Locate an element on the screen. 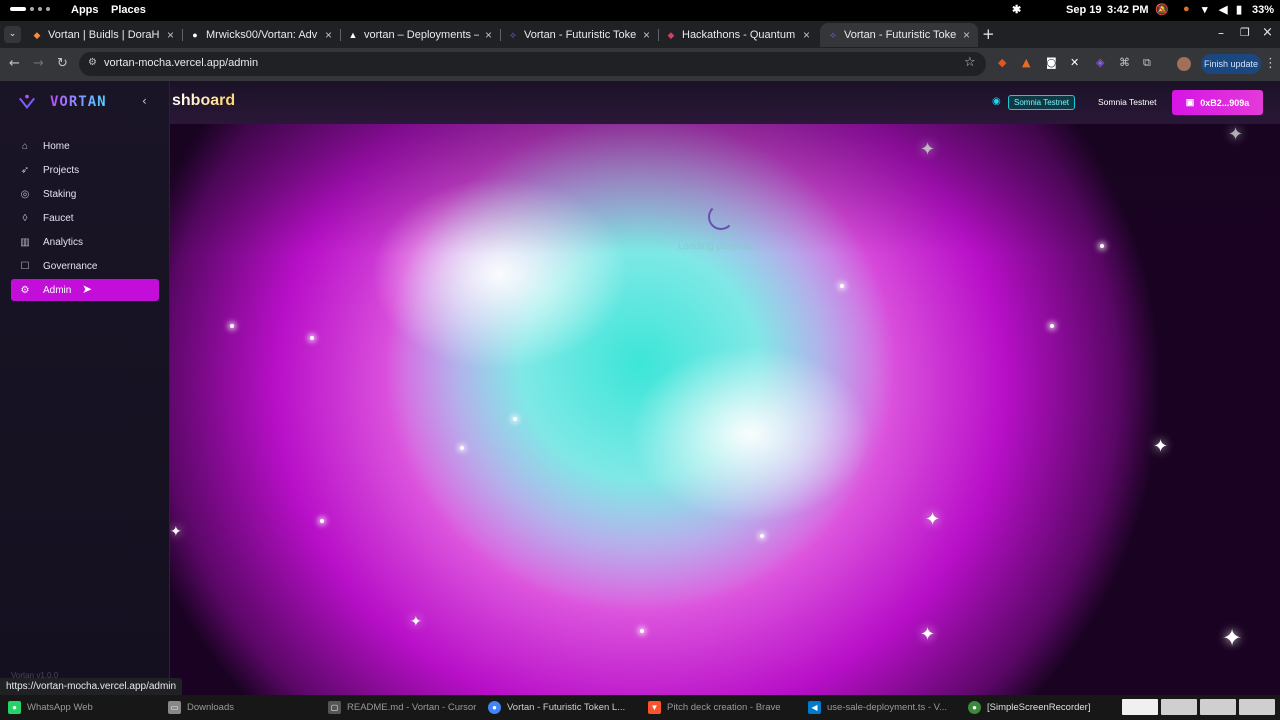  extension-icon: ◈ is located at coordinates (1100, 62).